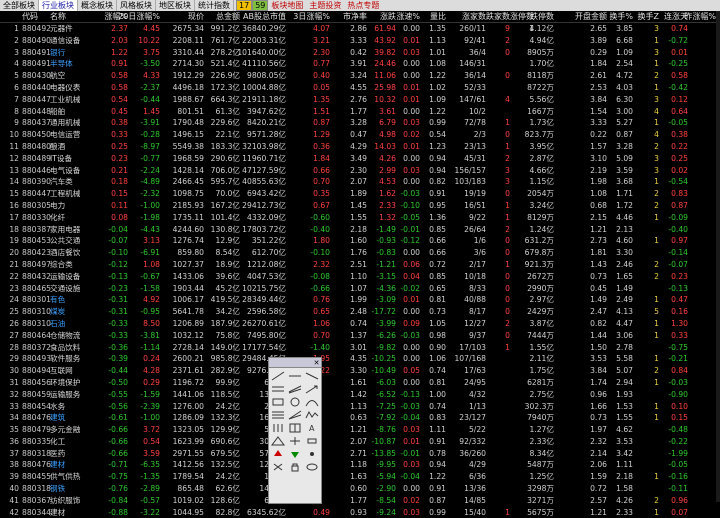 This screenshot has height=518, width=720. What do you see at coordinates (295, 363) in the screenshot?
I see `toolbox-titlebar: ✕` at bounding box center [295, 363].